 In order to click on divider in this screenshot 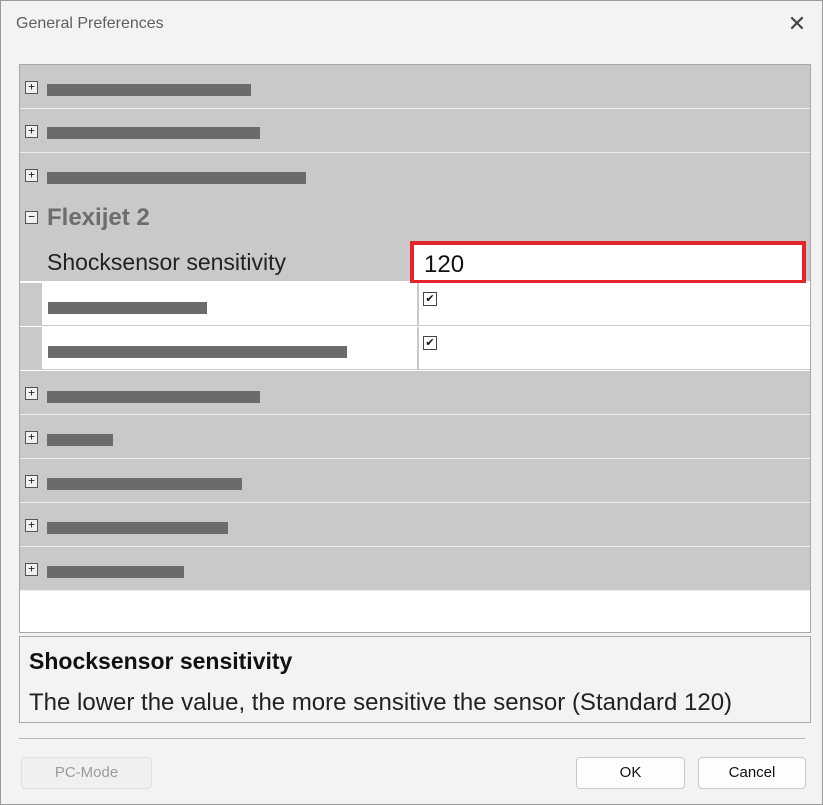, I will do `click(412, 738)`.